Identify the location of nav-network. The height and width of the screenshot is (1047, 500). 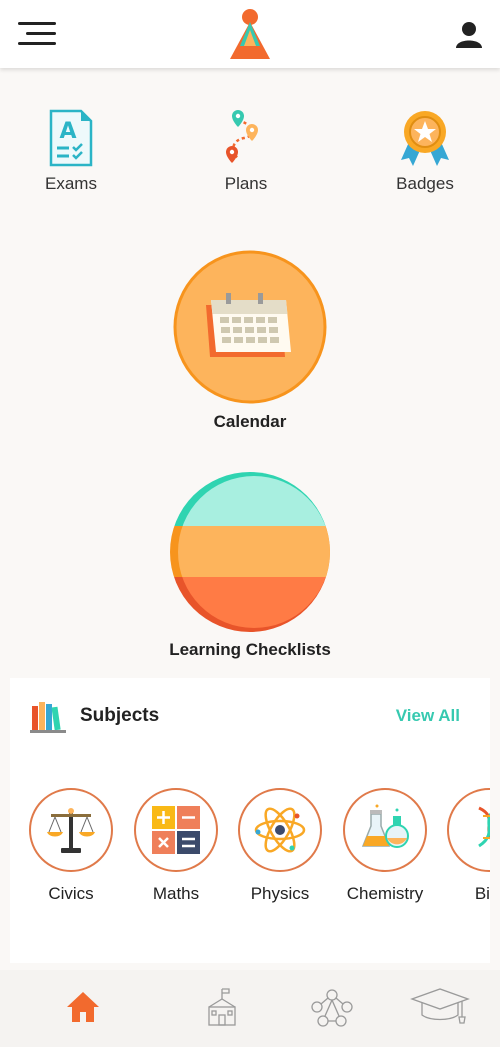
(332, 1007).